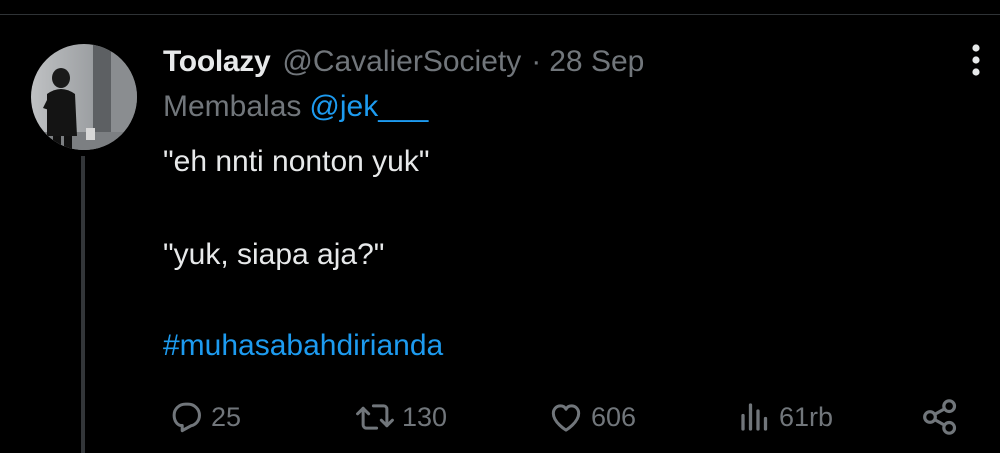 This screenshot has width=1000, height=453. Describe the element at coordinates (226, 416) in the screenshot. I see `reply-count: 25` at that location.